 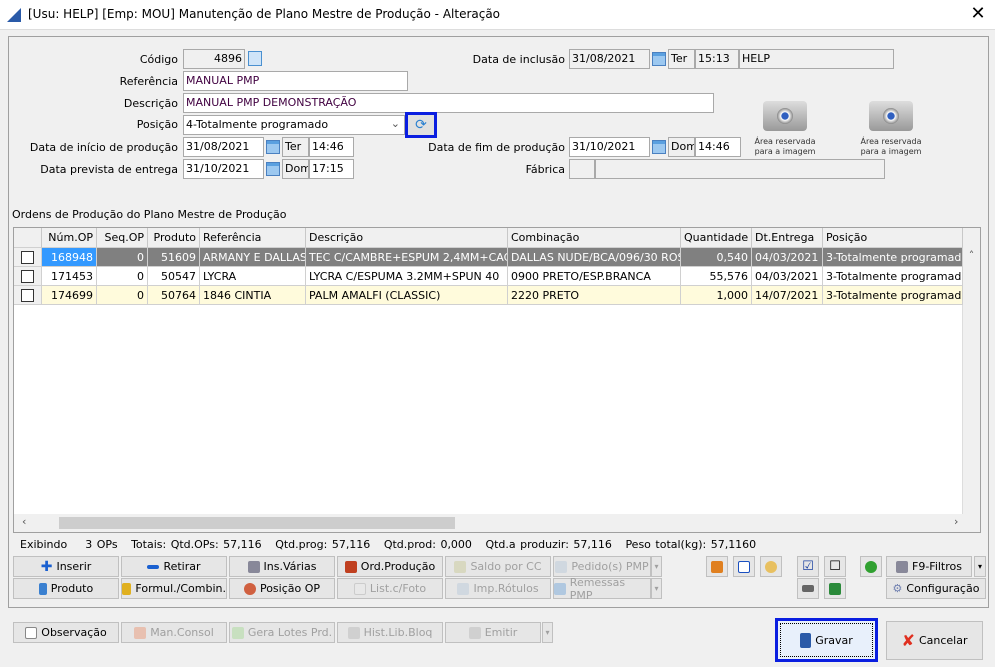 What do you see at coordinates (787, 238) in the screenshot?
I see `column-header: Dt.Entrega` at bounding box center [787, 238].